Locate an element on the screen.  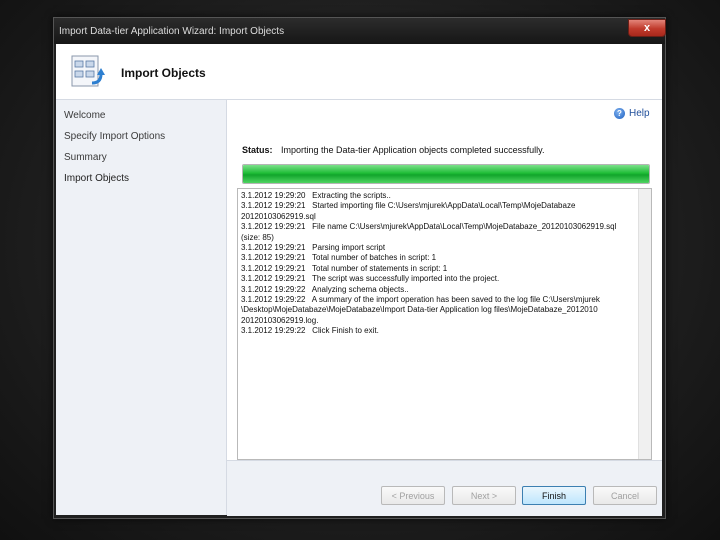
nav-step-specify-import-options: Specify Import Options is located at coordinates (114, 136).